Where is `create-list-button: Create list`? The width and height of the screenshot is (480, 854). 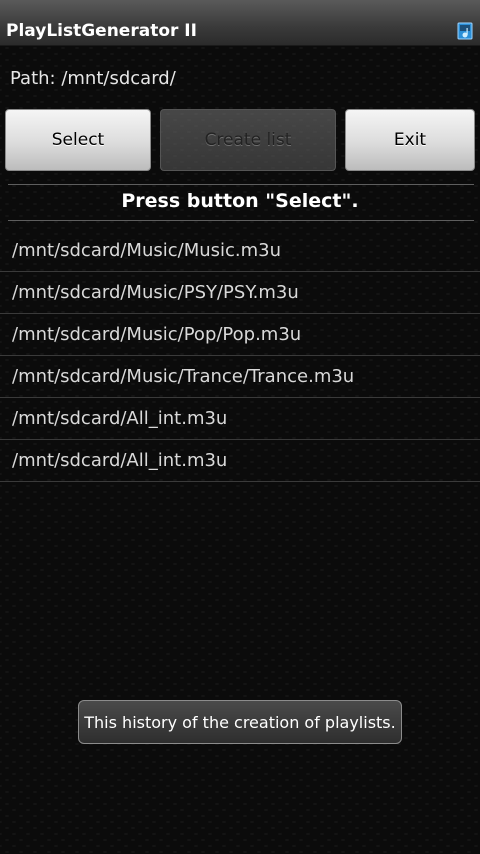 create-list-button: Create list is located at coordinates (248, 140).